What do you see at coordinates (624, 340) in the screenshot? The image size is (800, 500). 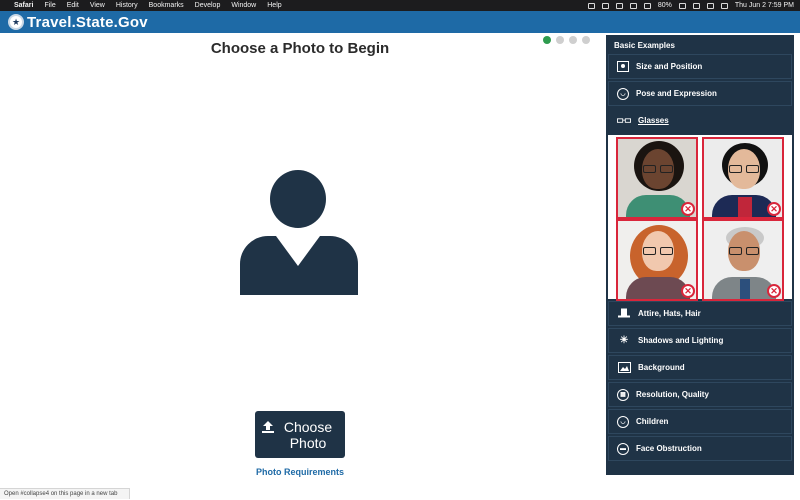 I see `sun-icon: ☀` at bounding box center [624, 340].